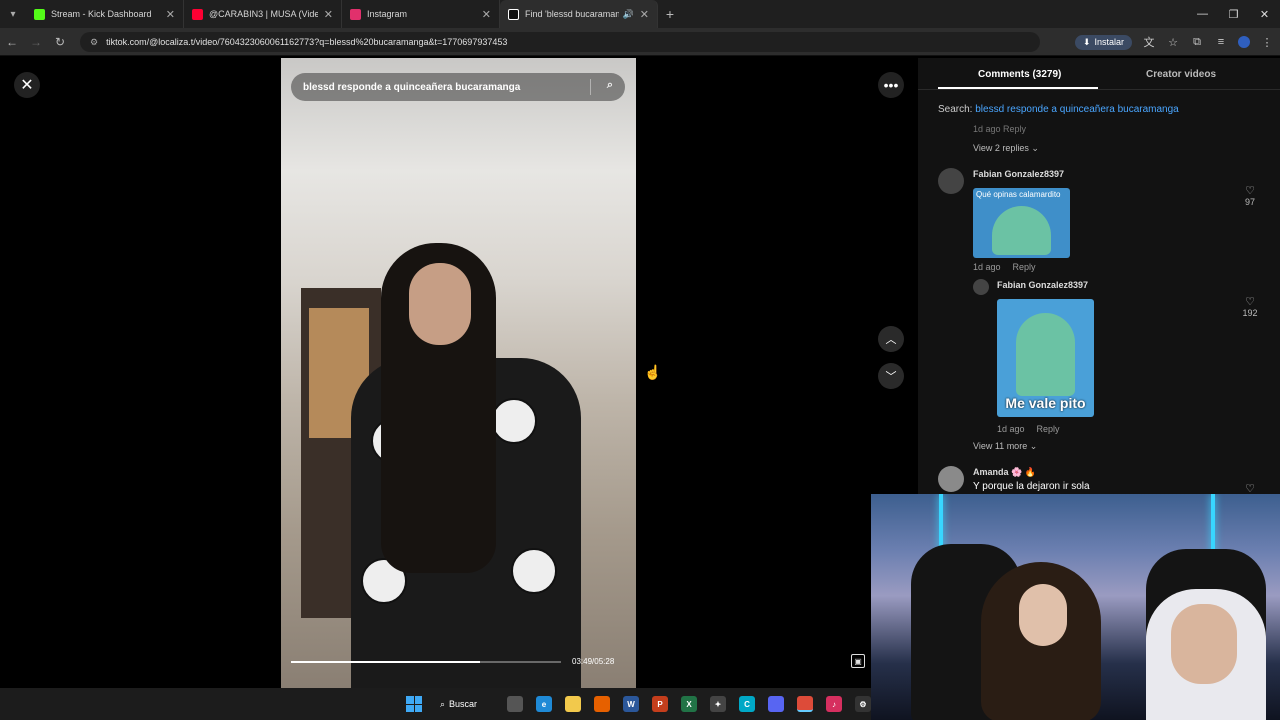  What do you see at coordinates (1264, 14) in the screenshot?
I see `close-window-icon: ✕` at bounding box center [1264, 14].